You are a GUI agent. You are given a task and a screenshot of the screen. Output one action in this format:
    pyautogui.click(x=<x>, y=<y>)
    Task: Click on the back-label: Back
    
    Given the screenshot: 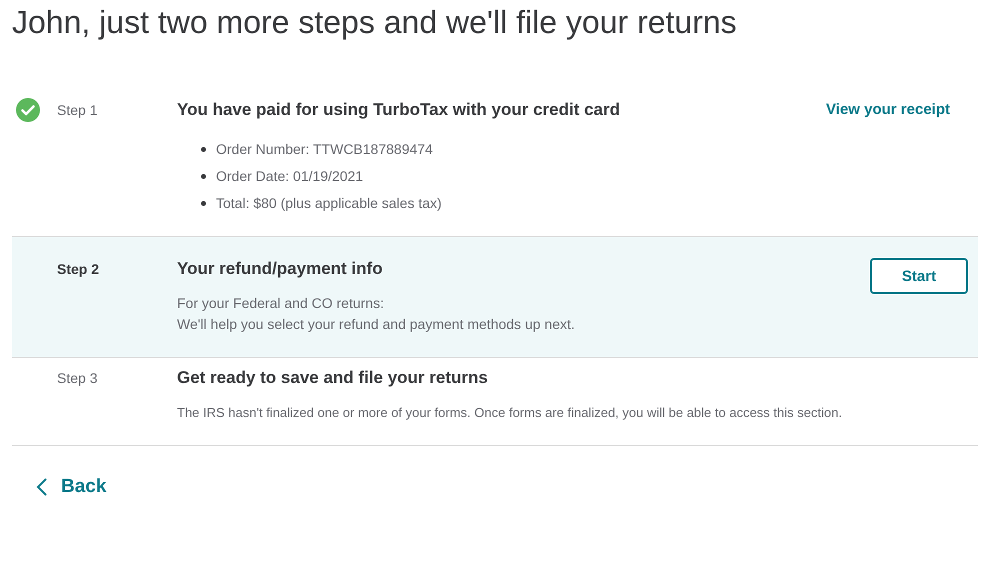 What is the action you would take?
    pyautogui.click(x=83, y=487)
    